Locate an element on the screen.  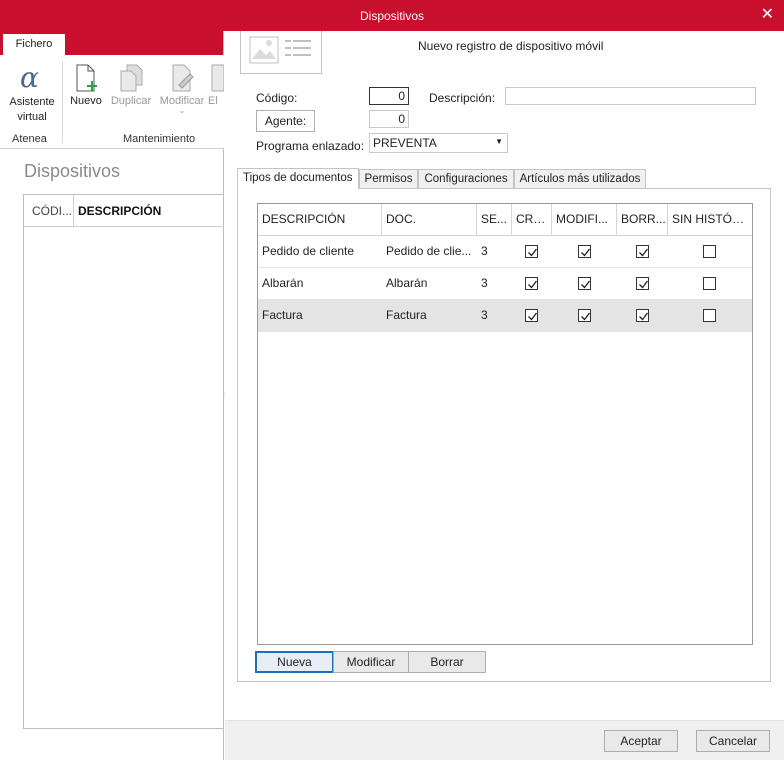
codigo-label: Código: is located at coordinates (277, 98).